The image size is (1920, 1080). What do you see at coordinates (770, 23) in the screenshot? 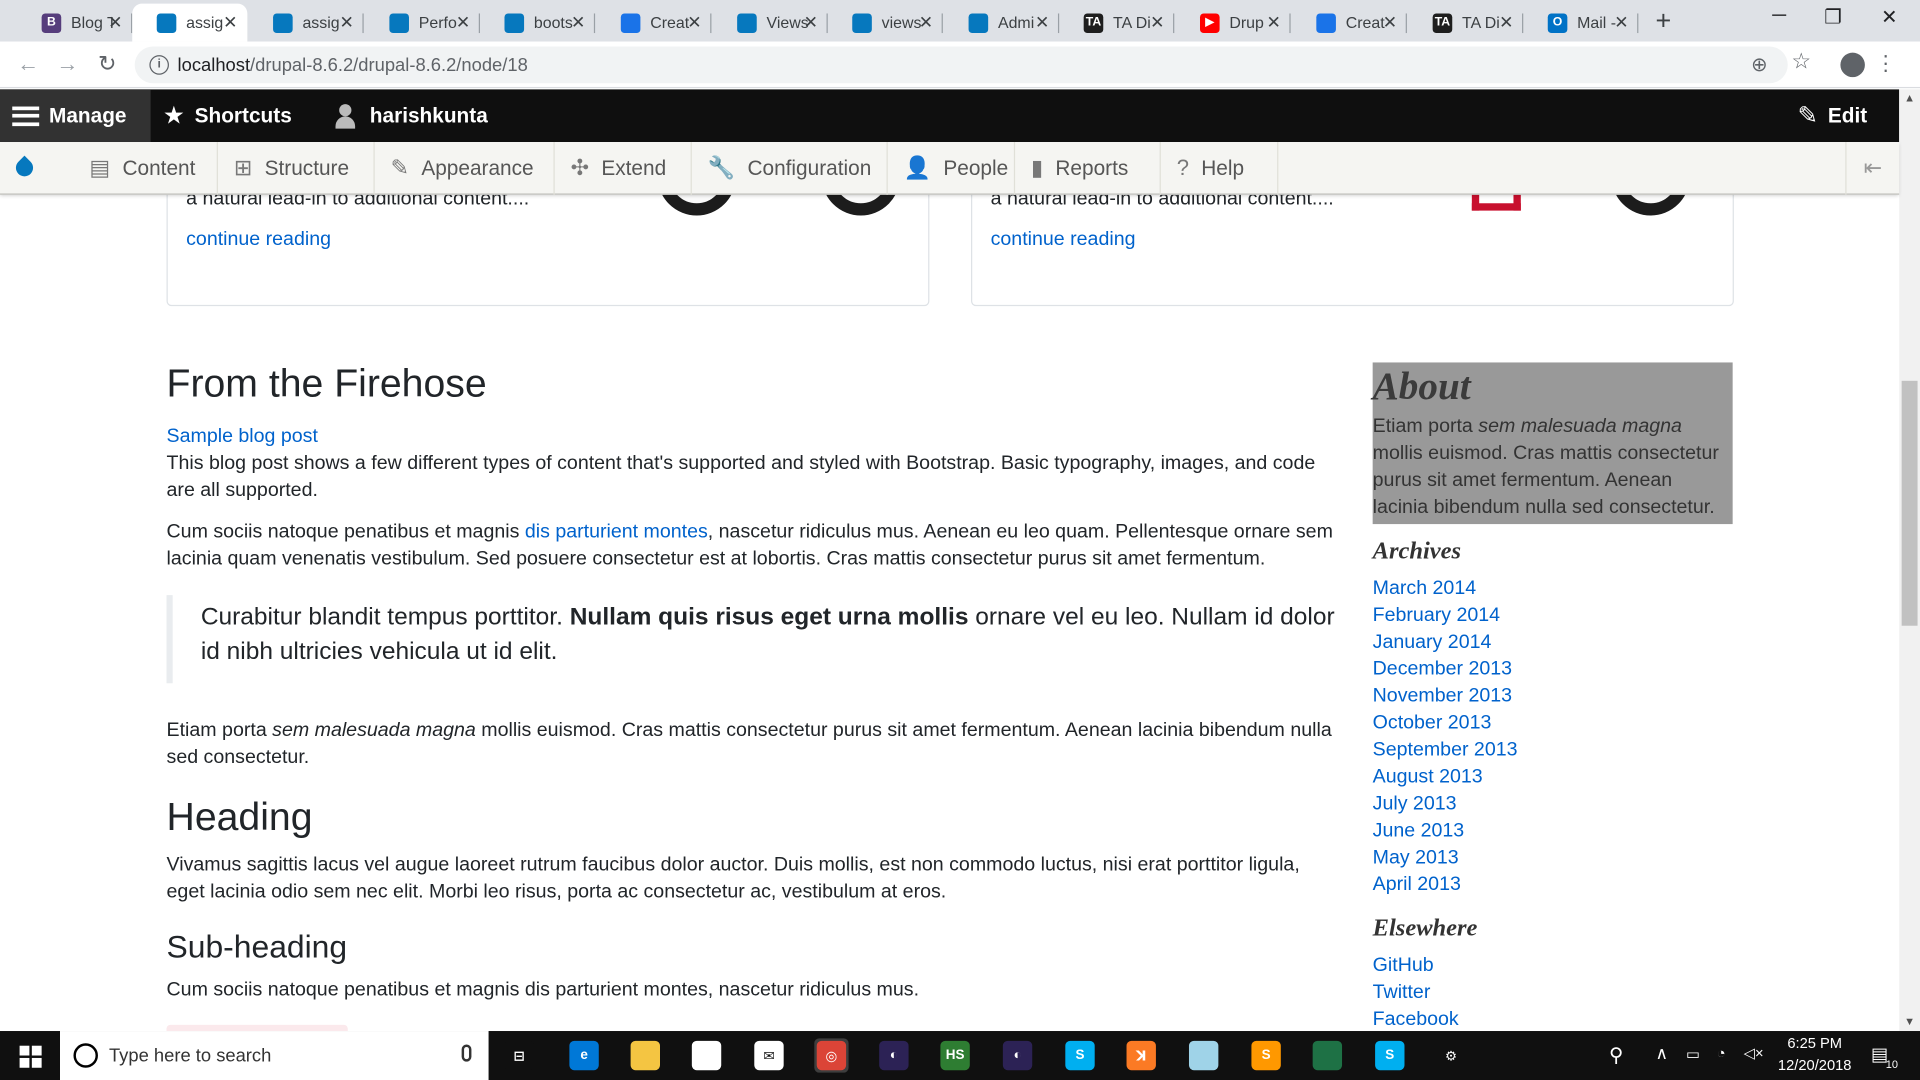
I see `browser-tab: Views ✕` at bounding box center [770, 23].